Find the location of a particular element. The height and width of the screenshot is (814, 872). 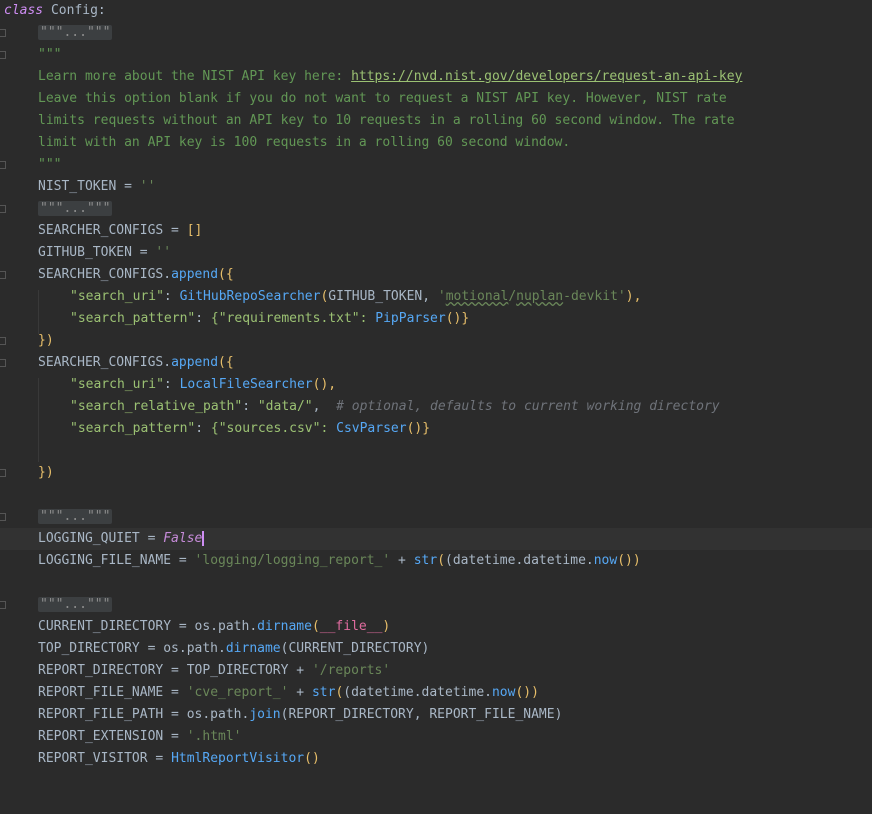

now-call: now is located at coordinates (605, 560).